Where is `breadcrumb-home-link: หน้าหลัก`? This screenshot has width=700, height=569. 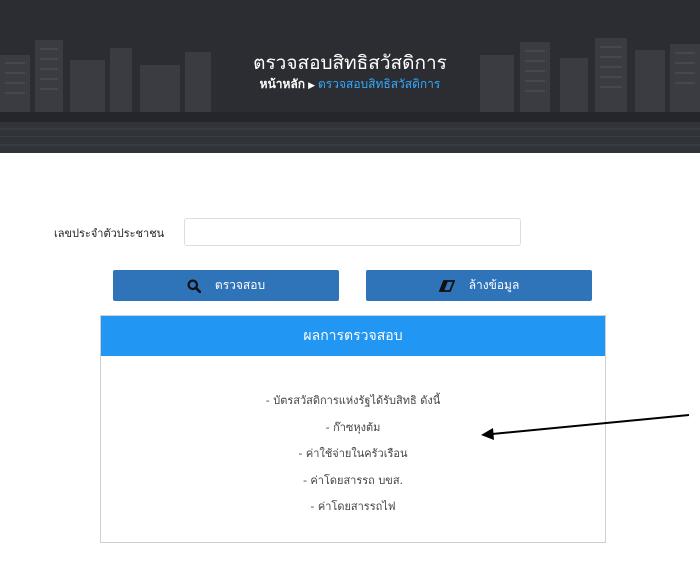 breadcrumb-home-link: หน้าหลัก is located at coordinates (282, 84).